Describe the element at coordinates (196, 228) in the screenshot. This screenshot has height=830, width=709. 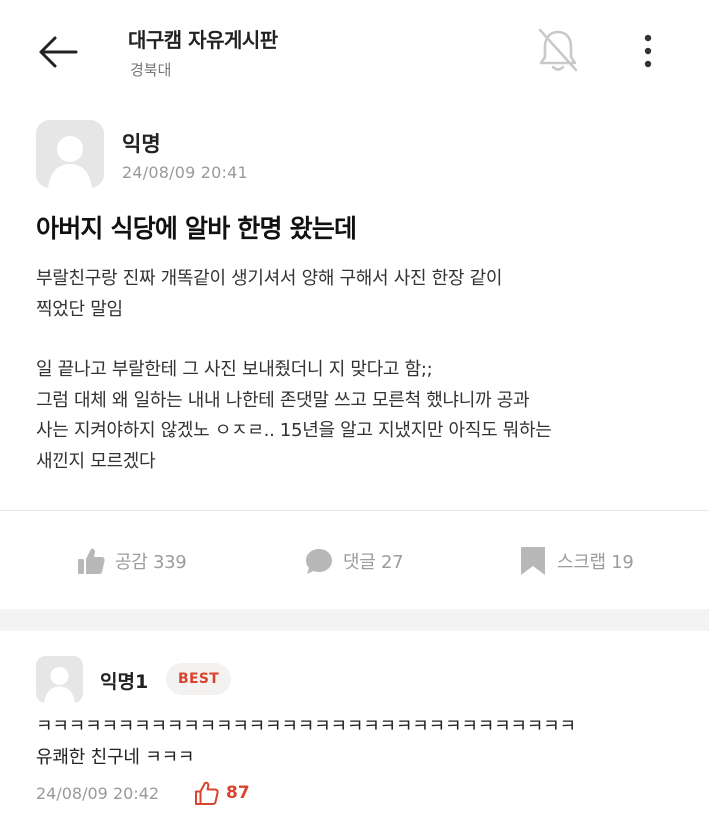
I see `post-title: 아버지 식당에 알바 한명 왔는데` at that location.